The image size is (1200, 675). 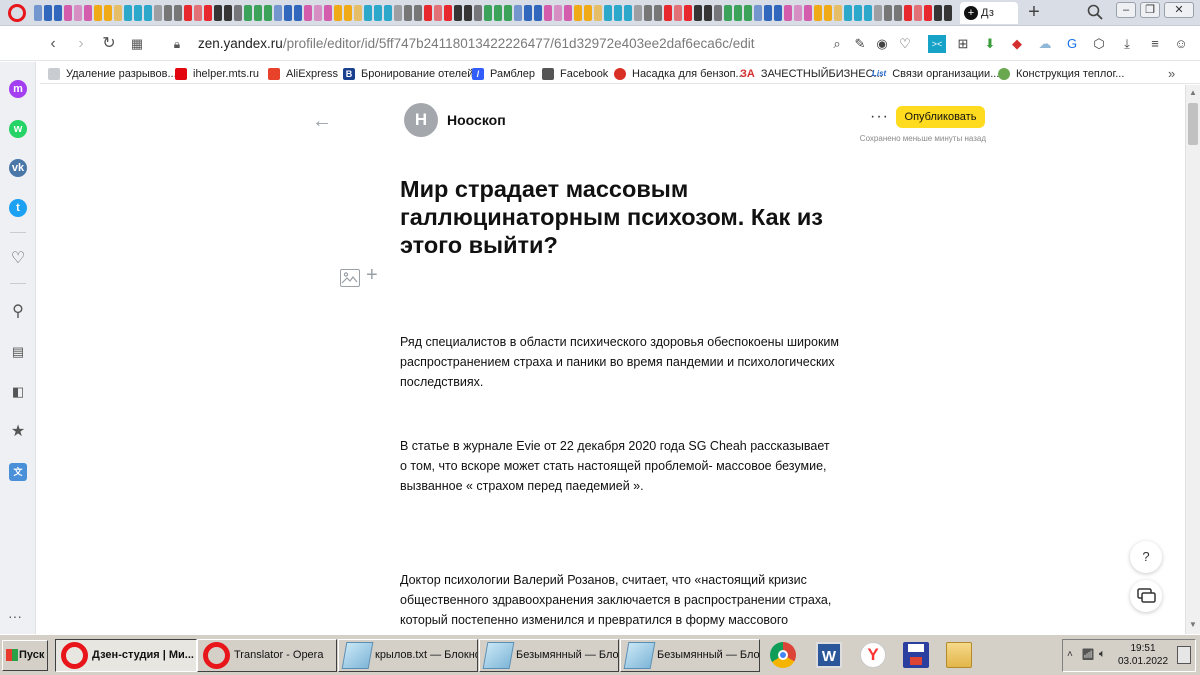 What do you see at coordinates (937, 44) in the screenshot?
I see `translate-extension-icon: ><` at bounding box center [937, 44].